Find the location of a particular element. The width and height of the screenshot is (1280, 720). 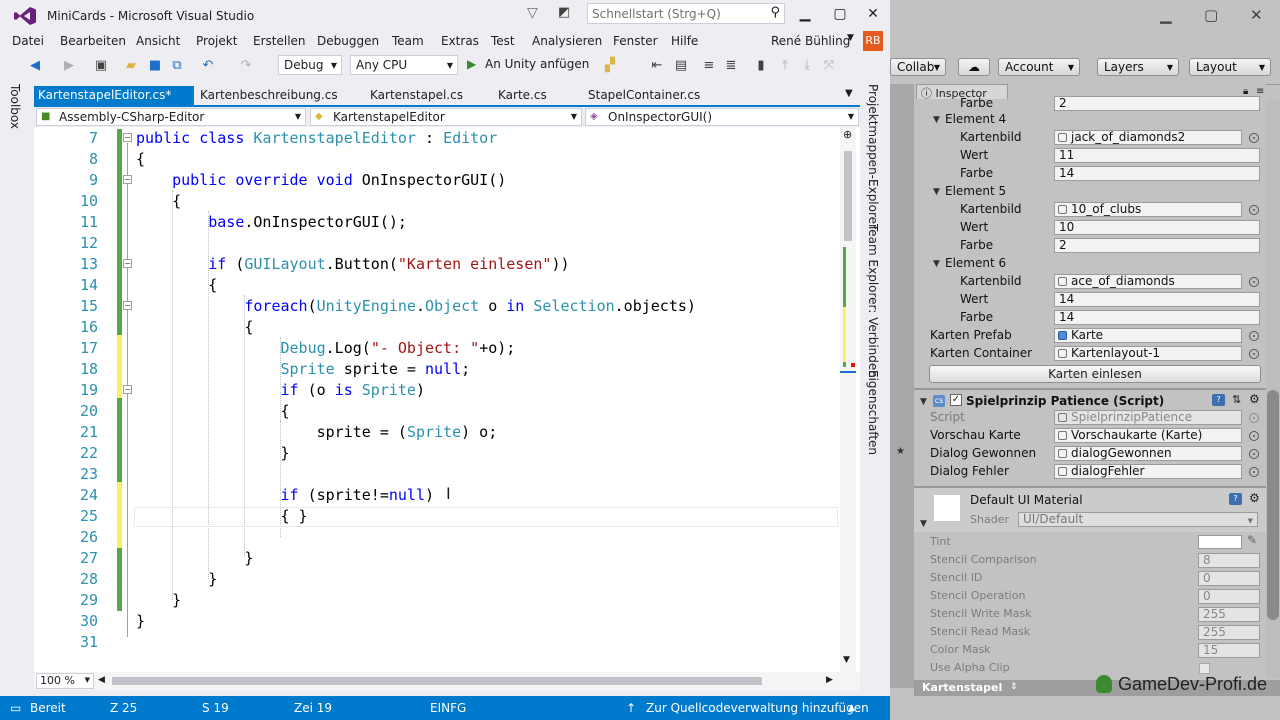

menu-analysieren: Analysieren is located at coordinates (567, 41).